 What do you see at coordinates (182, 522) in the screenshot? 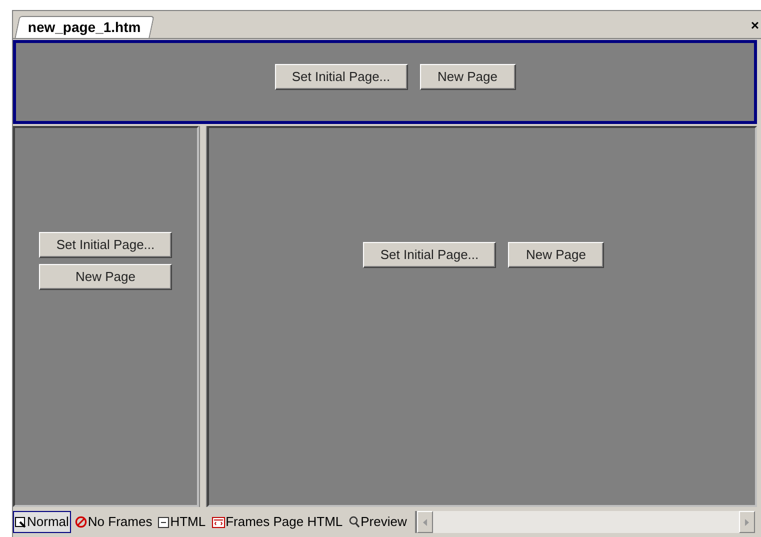
I see `view-tab: HTML` at bounding box center [182, 522].